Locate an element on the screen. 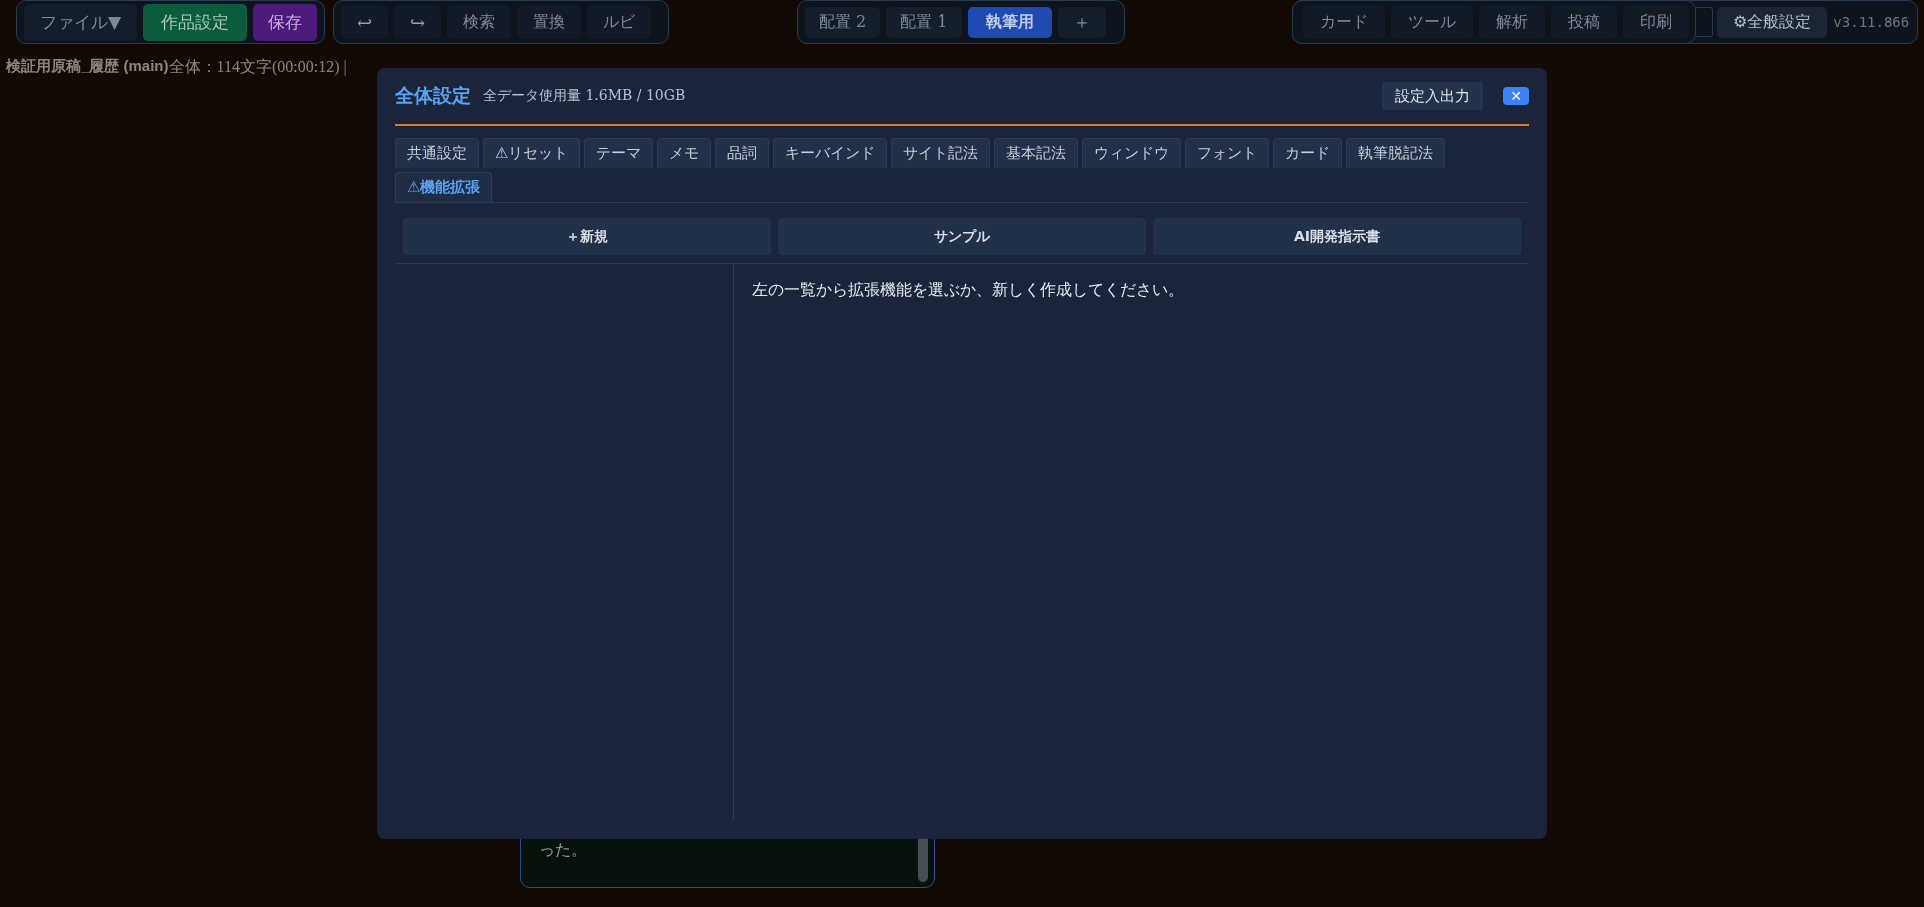 The image size is (1924, 907). toolbar-button: ルビ is located at coordinates (619, 22).